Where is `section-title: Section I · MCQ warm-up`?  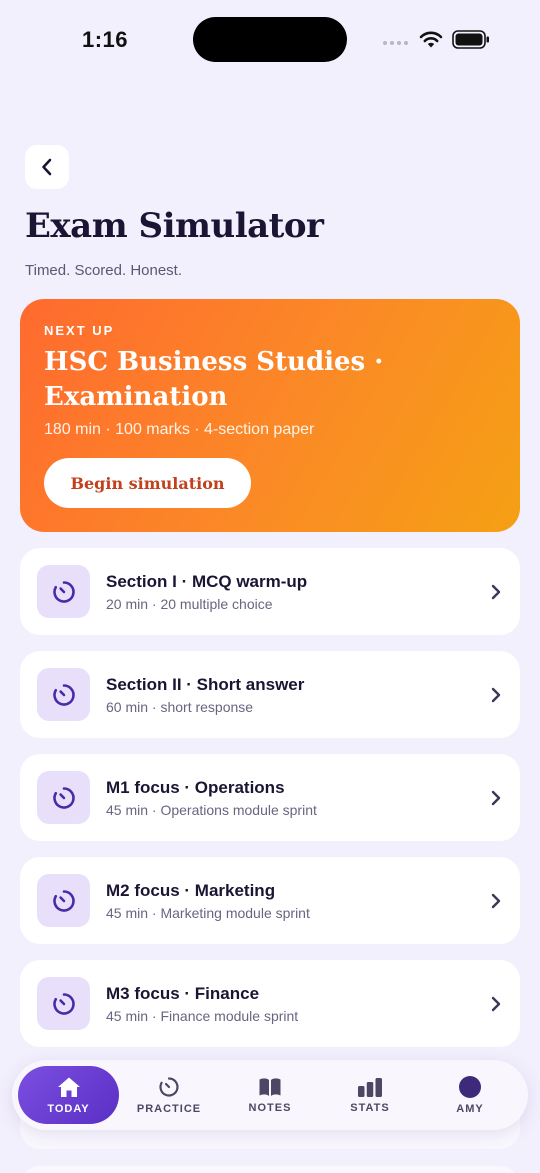
section-title: Section I · MCQ warm-up is located at coordinates (207, 581).